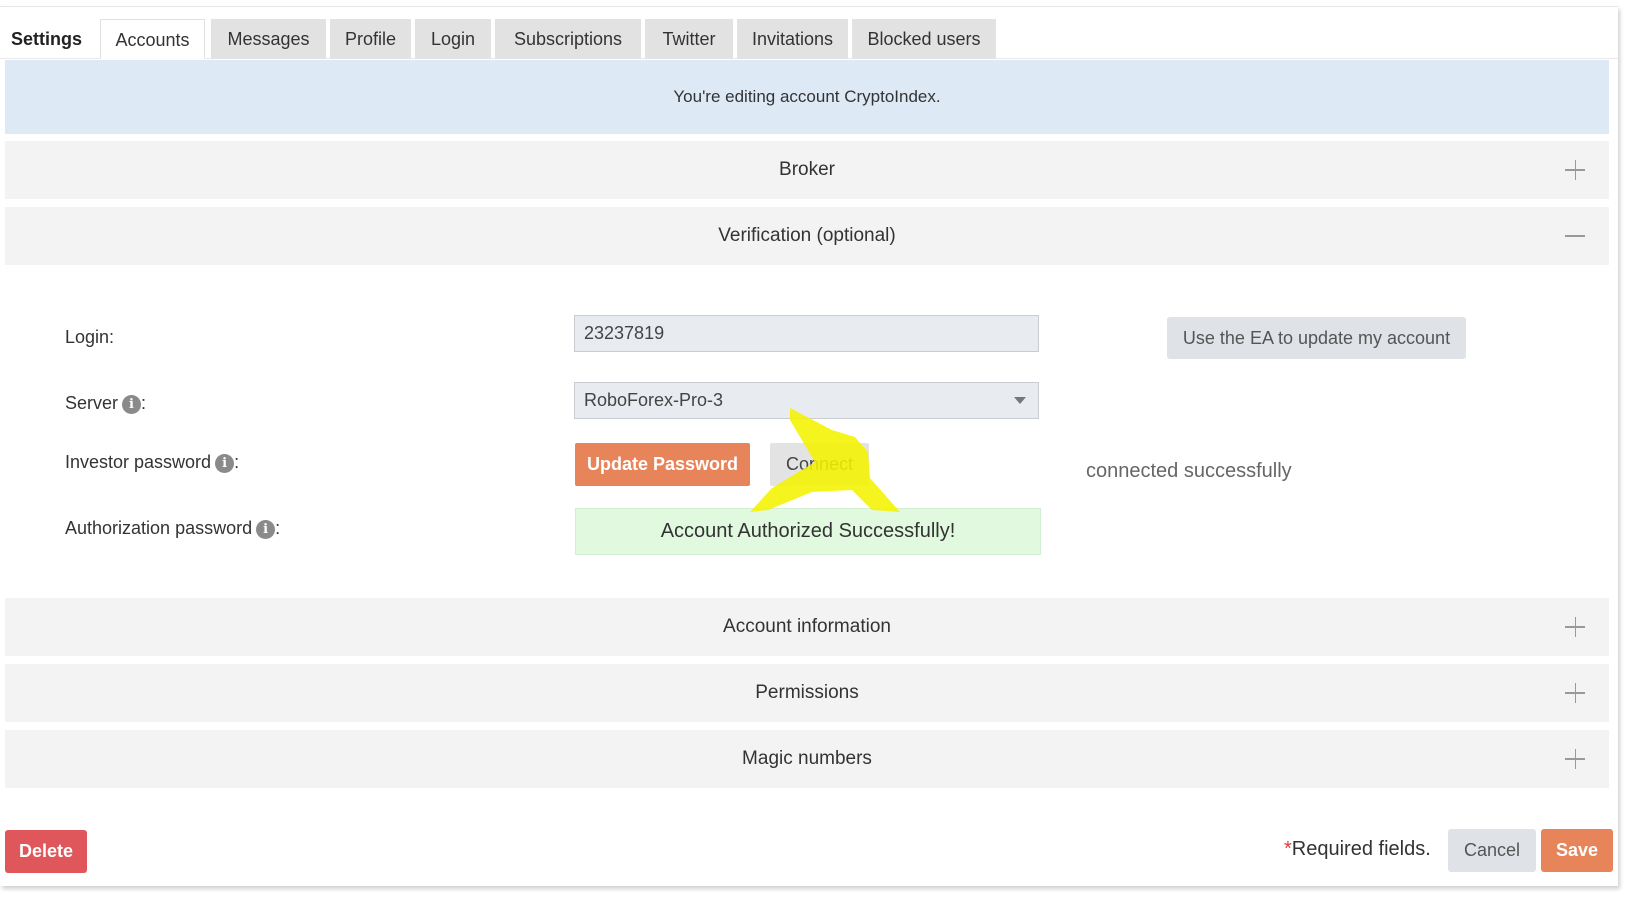 The width and height of the screenshot is (1628, 898). What do you see at coordinates (46, 39) in the screenshot?
I see `tab-settings: Settings` at bounding box center [46, 39].